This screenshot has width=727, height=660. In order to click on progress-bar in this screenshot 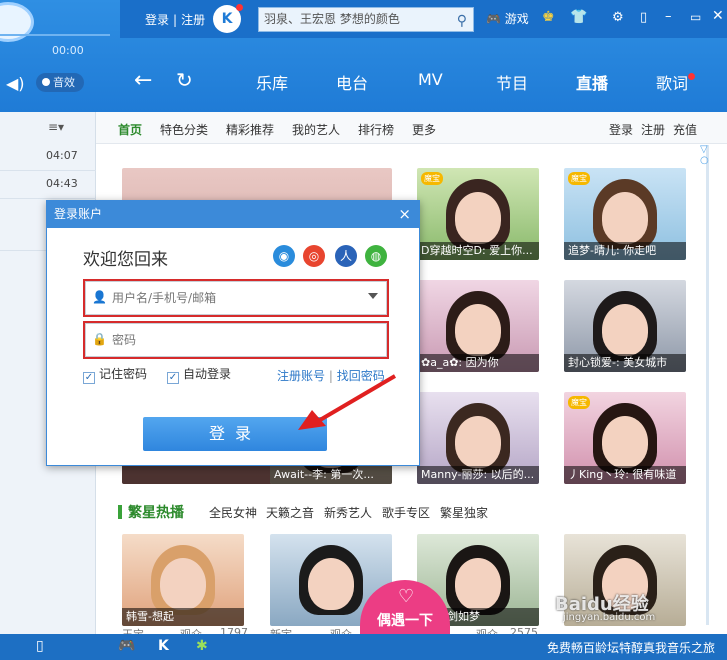, I will do `click(55, 35)`.